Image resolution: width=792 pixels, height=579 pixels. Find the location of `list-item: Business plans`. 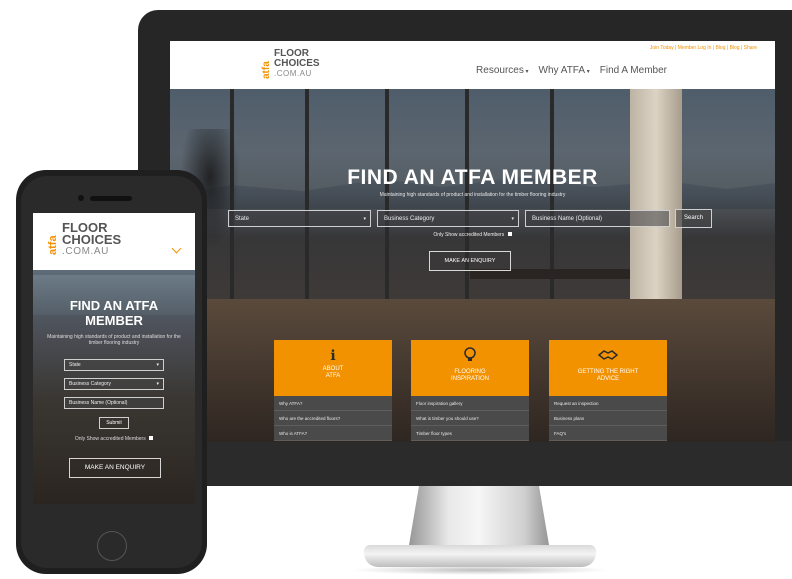

list-item: Business plans is located at coordinates (608, 418).